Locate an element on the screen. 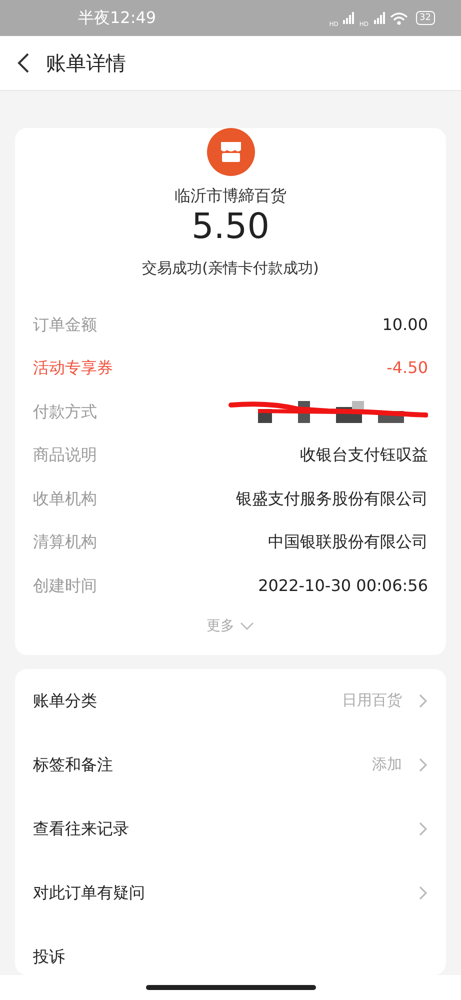 Image resolution: width=461 pixels, height=1000 pixels. status-text: 交易成功(亲情卡付款成功) is located at coordinates (230, 268).